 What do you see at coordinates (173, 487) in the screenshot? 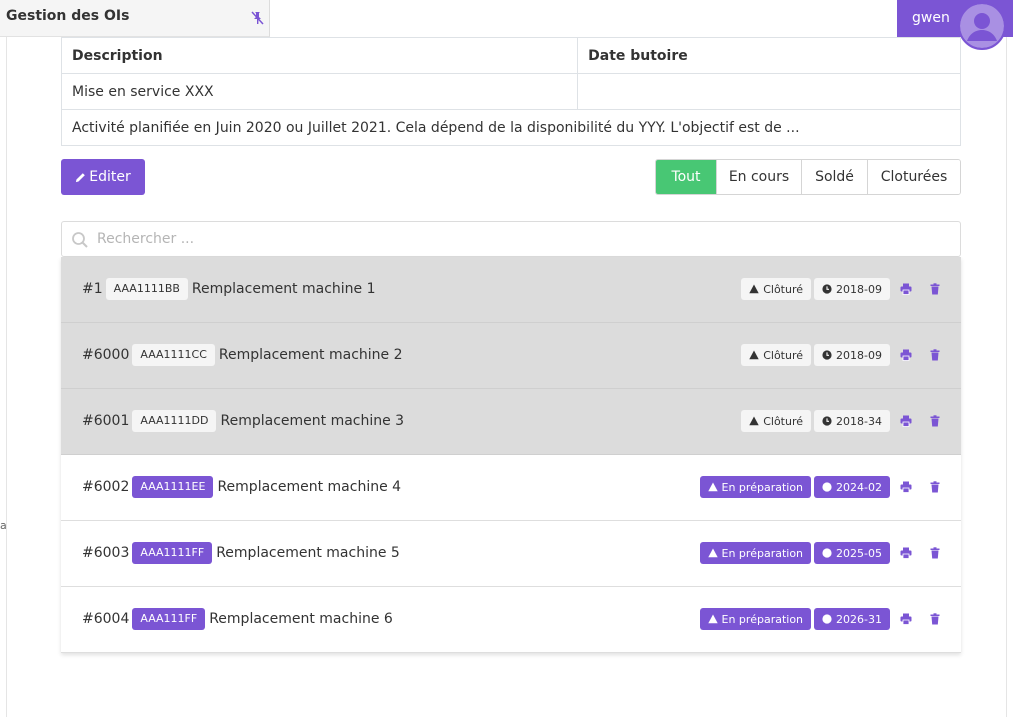
I see `item-code-tag: AAA1111EE` at bounding box center [173, 487].